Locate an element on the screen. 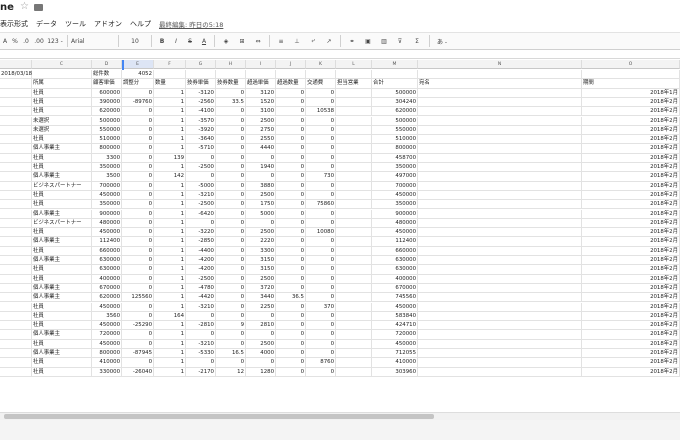  menu-addons: アドオン is located at coordinates (108, 24).